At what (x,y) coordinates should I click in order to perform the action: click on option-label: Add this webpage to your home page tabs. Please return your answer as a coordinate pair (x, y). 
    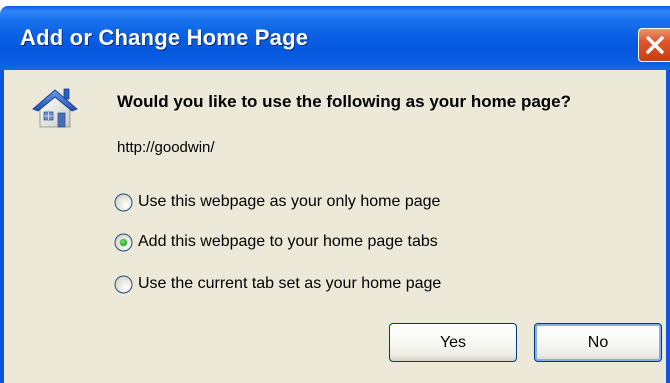
    Looking at the image, I should click on (288, 241).